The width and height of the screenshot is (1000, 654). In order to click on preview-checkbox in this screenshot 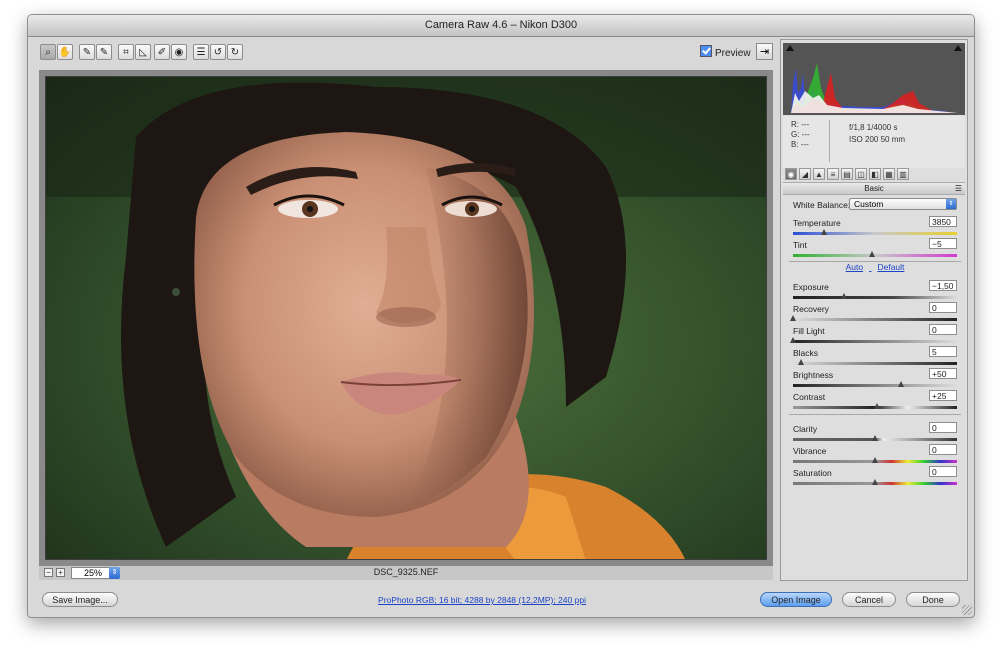, I will do `click(706, 51)`.